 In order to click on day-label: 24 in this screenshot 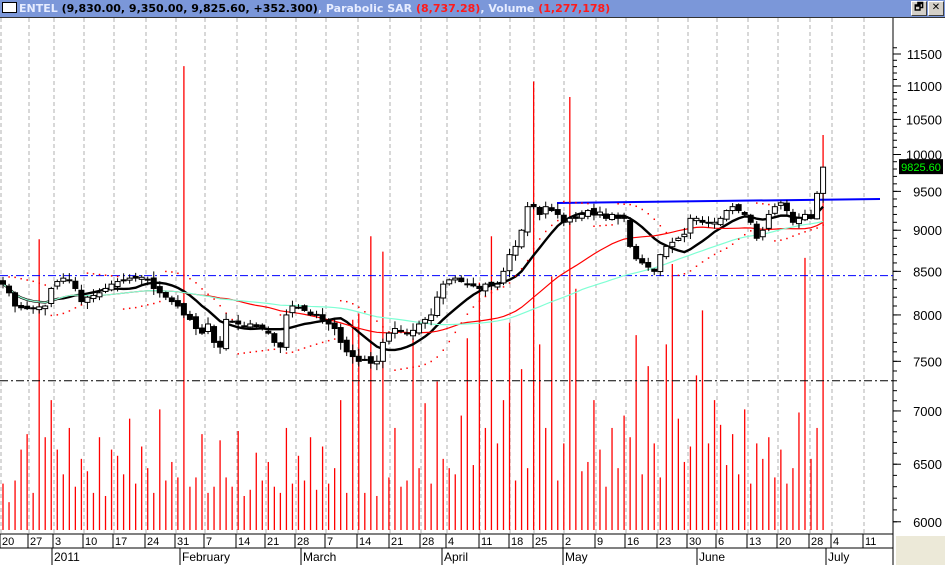, I will do `click(153, 542)`.